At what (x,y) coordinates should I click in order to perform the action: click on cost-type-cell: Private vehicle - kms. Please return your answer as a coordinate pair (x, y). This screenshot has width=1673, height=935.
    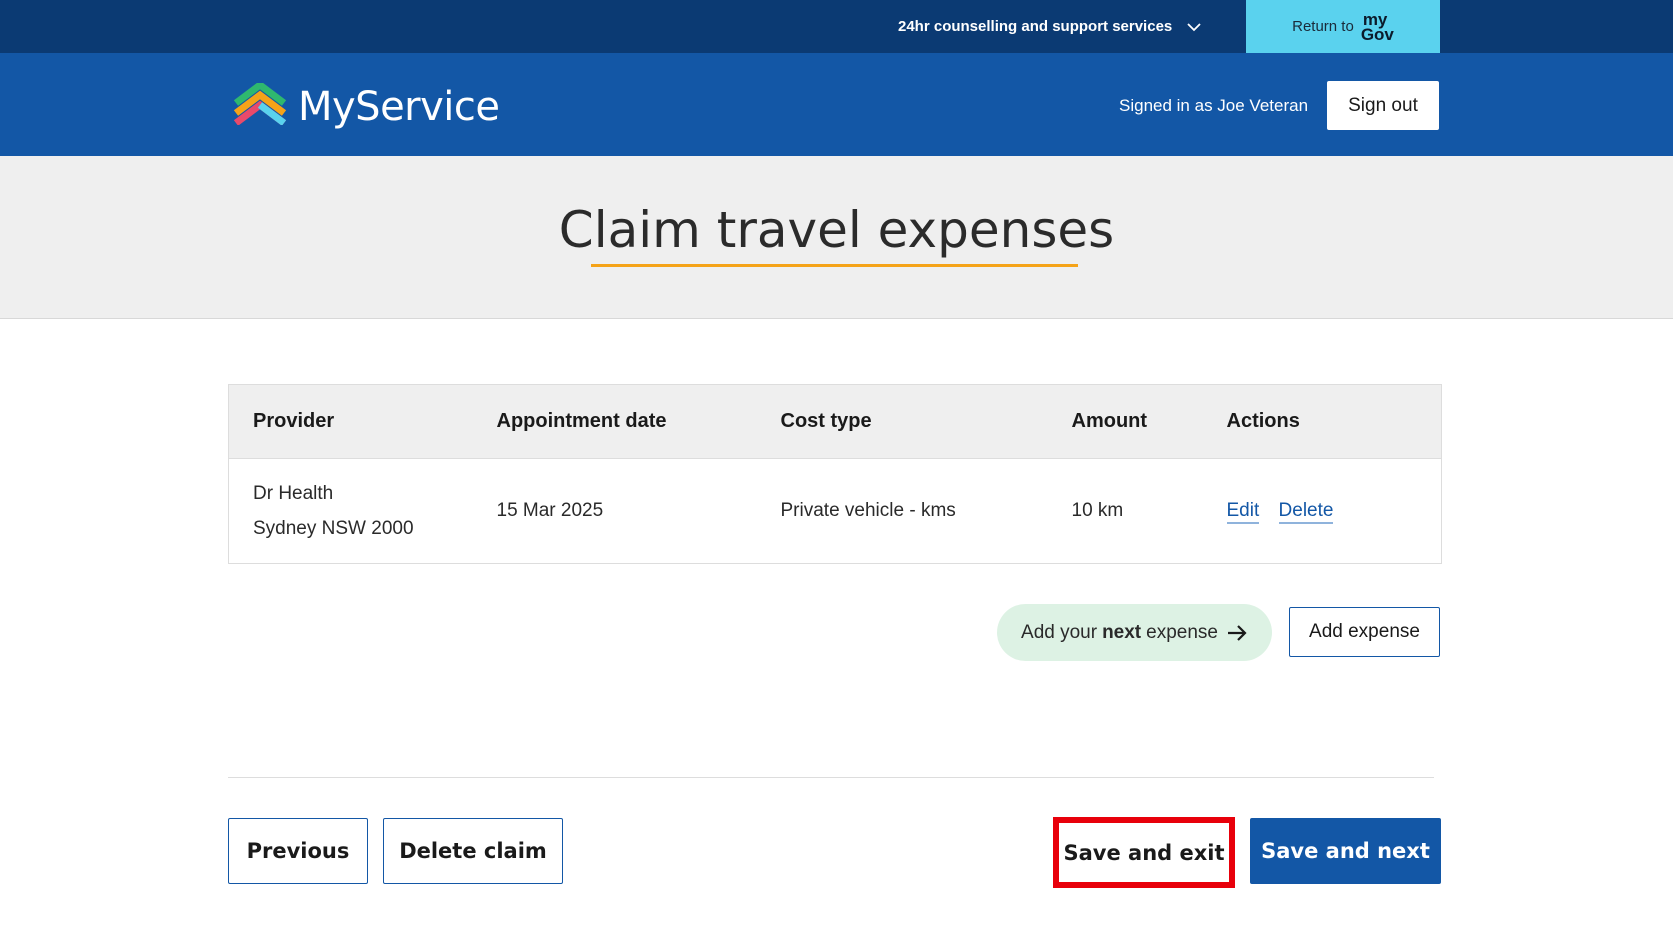
    Looking at the image, I should click on (868, 510).